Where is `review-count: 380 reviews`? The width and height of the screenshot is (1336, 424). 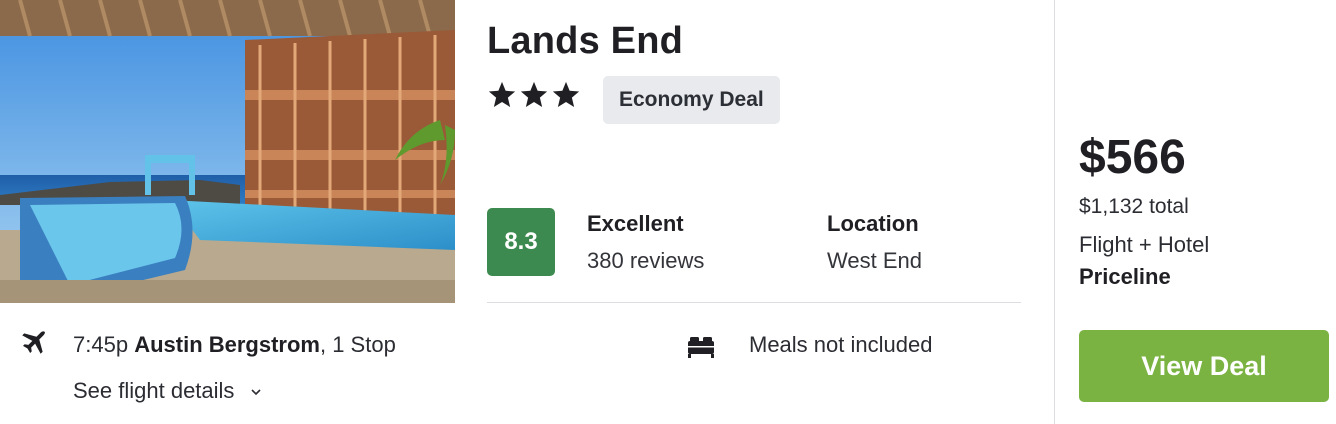
review-count: 380 reviews is located at coordinates (645, 261).